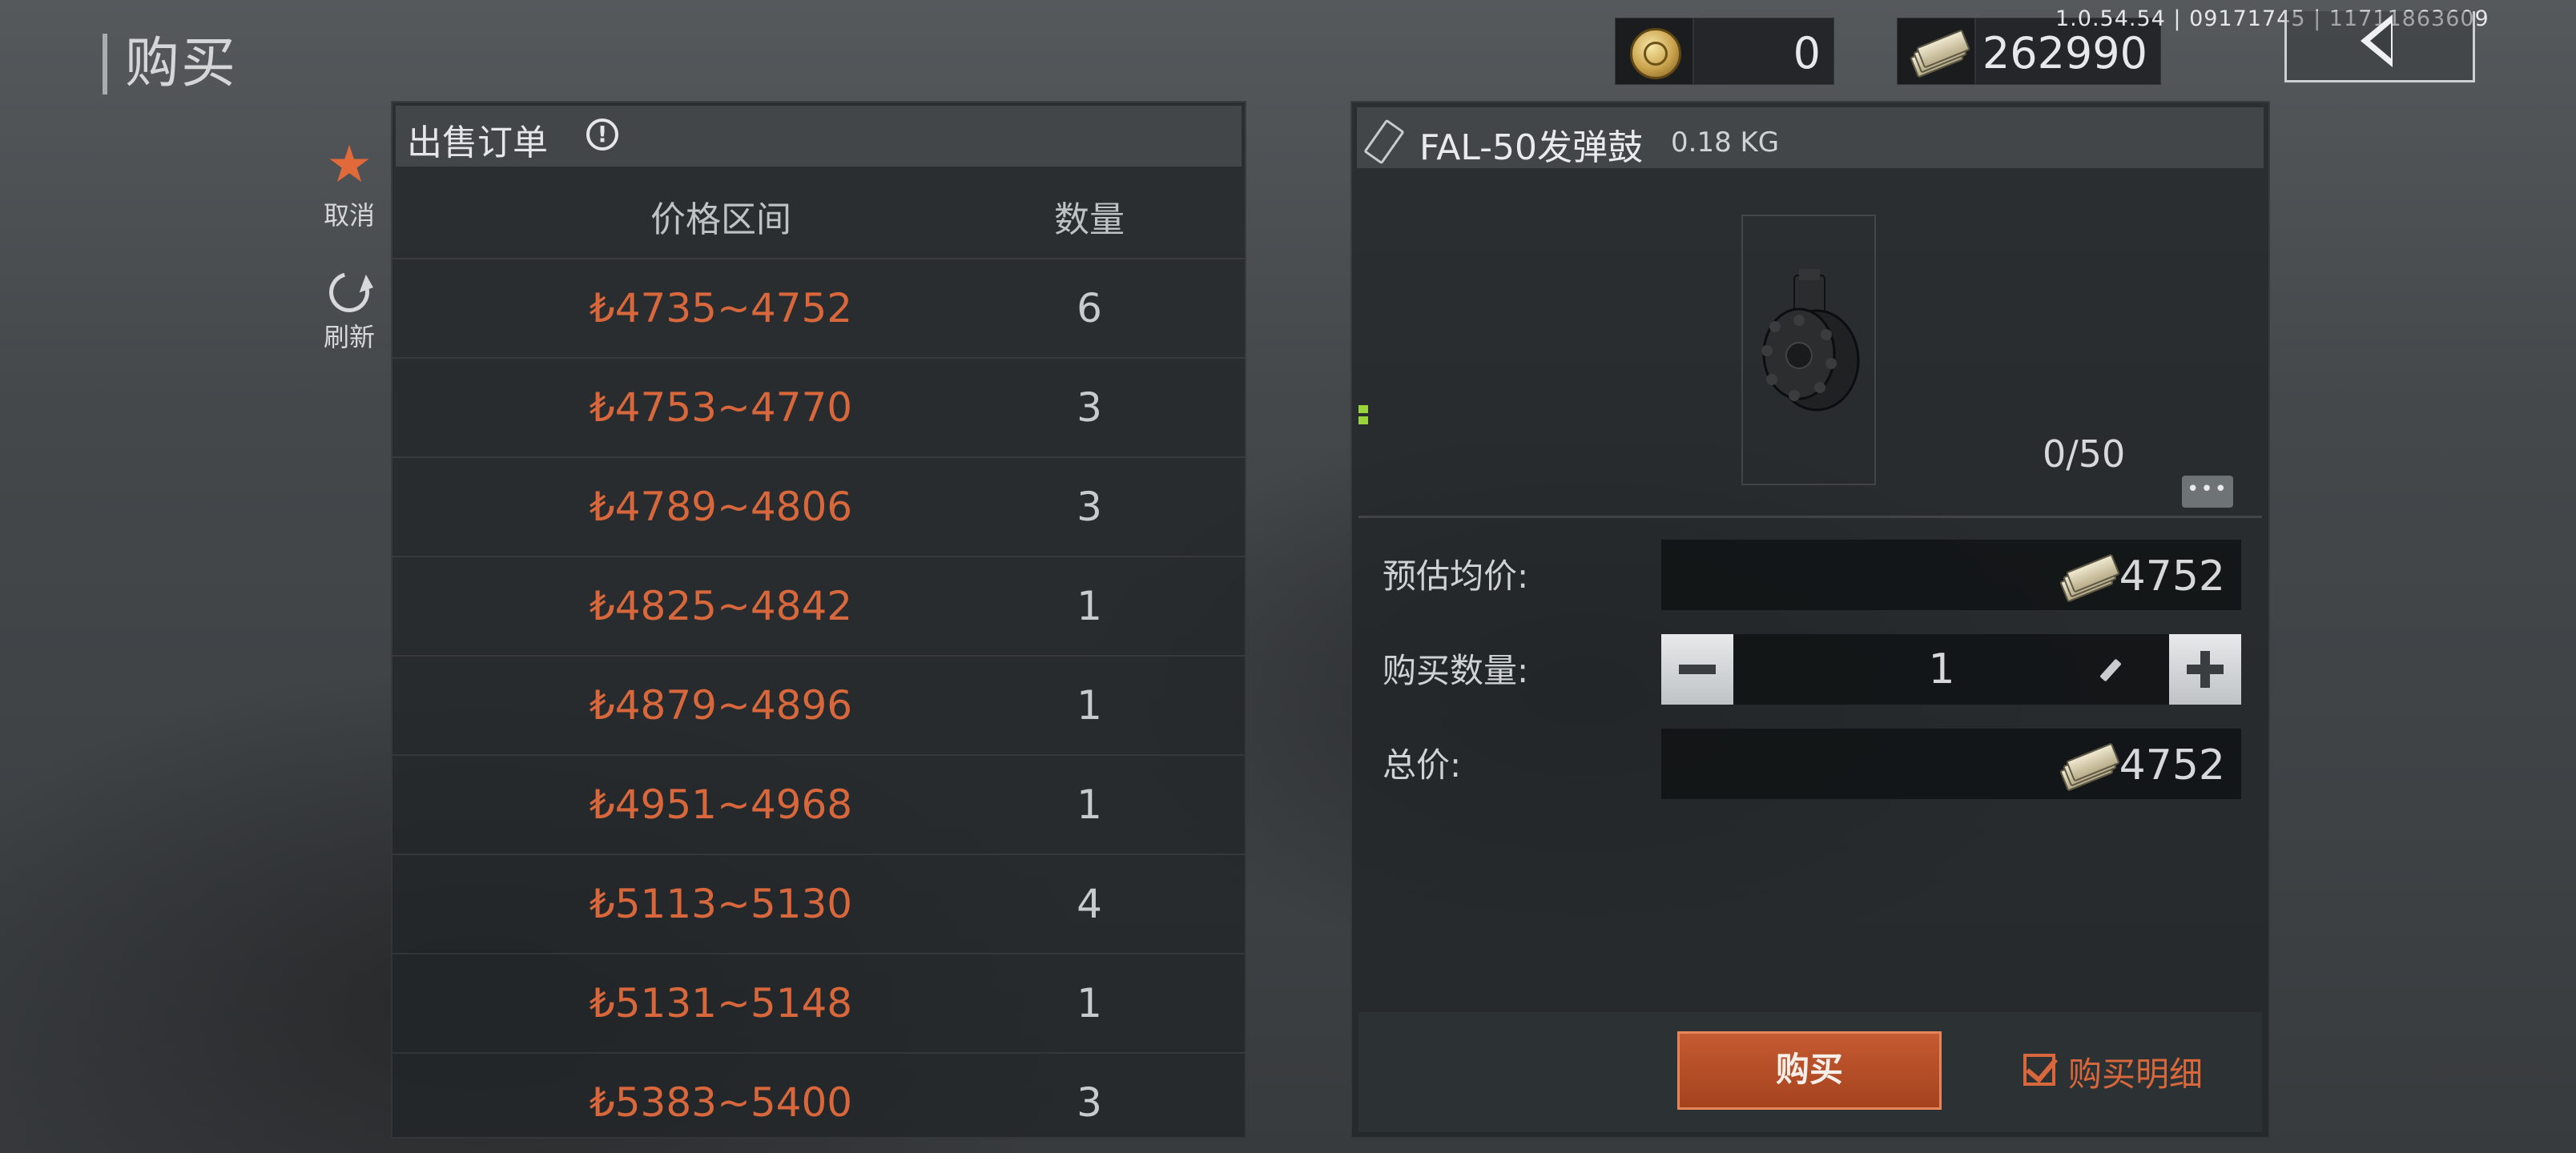 Image resolution: width=2576 pixels, height=1153 pixels. I want to click on coin-balance-value: 0, so click(1807, 53).